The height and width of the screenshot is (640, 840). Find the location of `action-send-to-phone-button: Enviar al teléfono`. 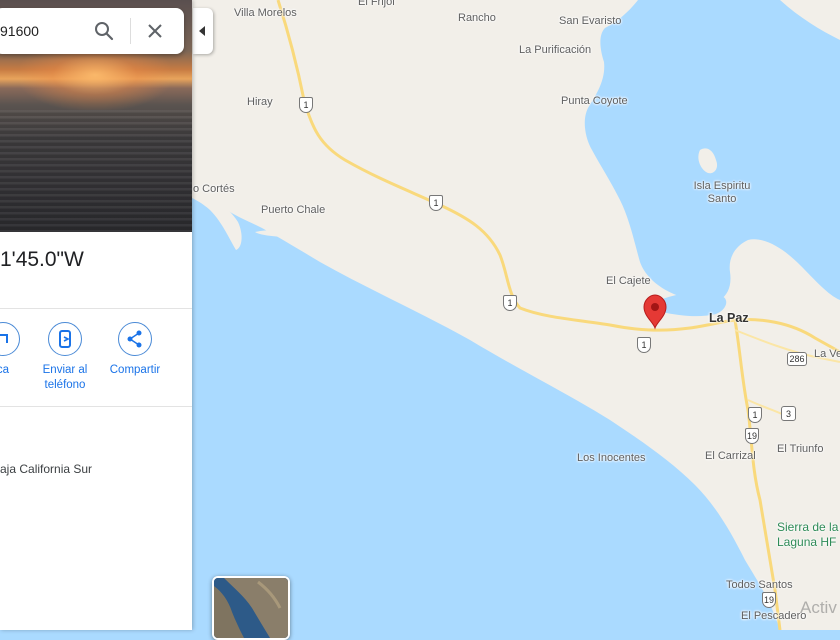

action-send-to-phone-button: Enviar al teléfono is located at coordinates (65, 357).